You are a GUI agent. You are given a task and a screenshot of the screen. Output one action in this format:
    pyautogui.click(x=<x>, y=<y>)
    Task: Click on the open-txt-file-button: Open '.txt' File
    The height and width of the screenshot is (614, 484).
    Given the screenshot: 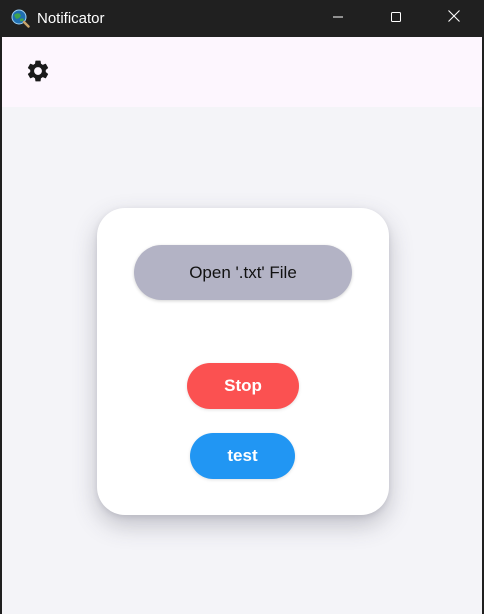 What is the action you would take?
    pyautogui.click(x=243, y=272)
    